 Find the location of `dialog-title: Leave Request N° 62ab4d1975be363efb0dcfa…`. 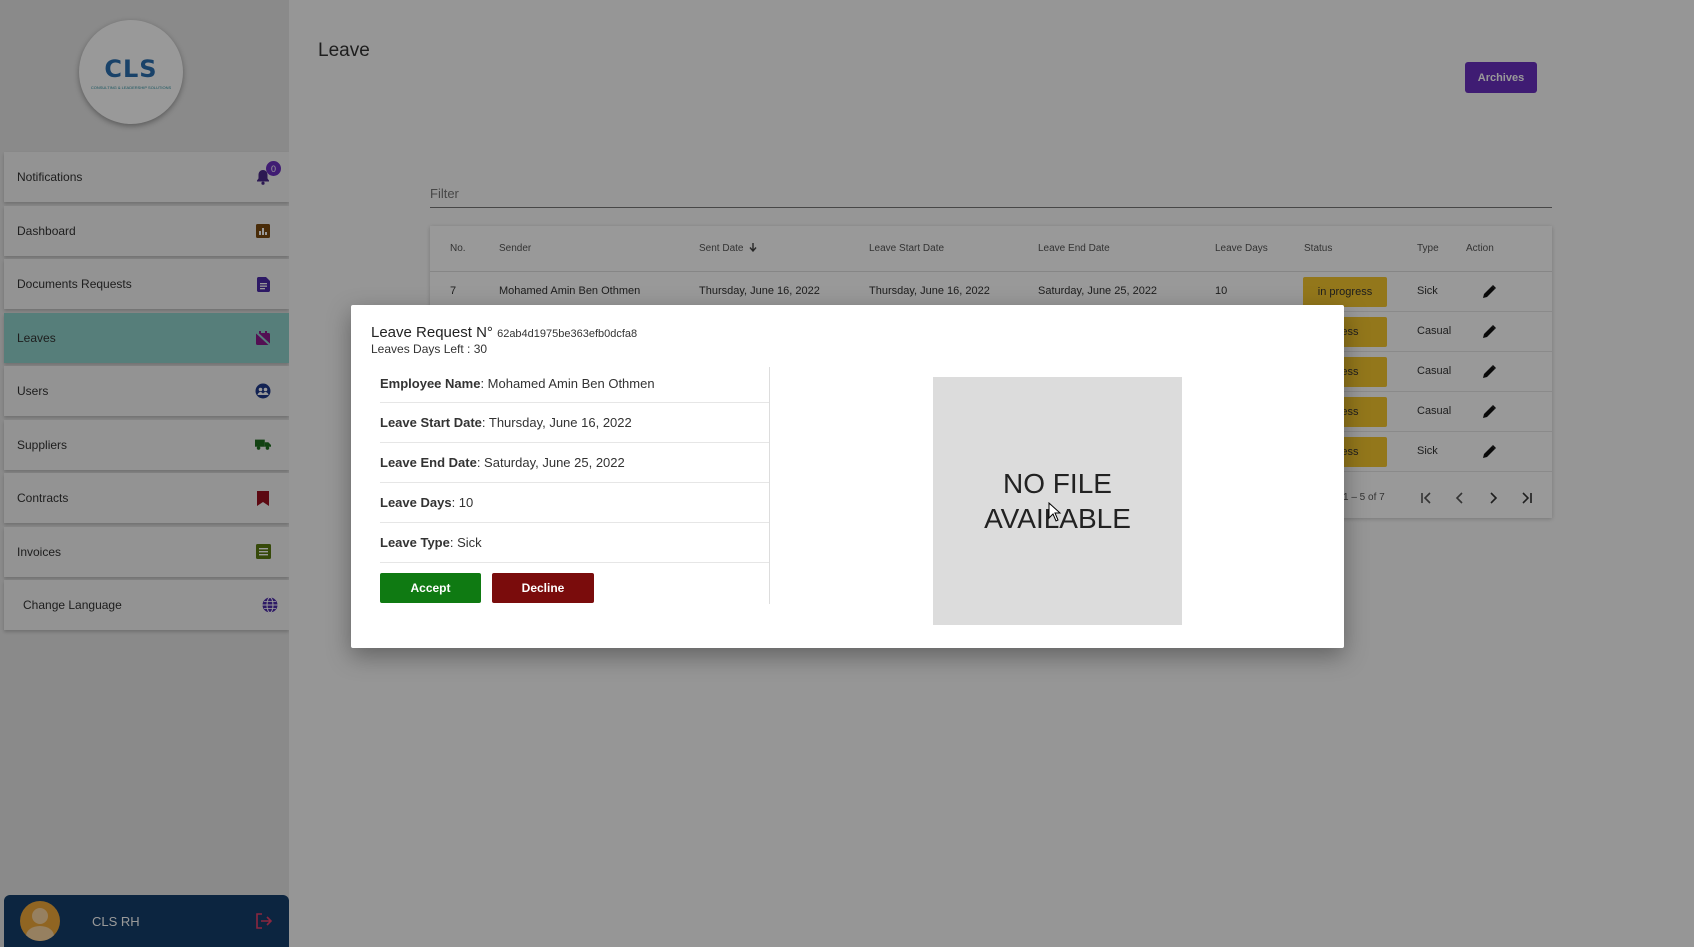

dialog-title: Leave Request N° 62ab4d1975be363efb0dcfa… is located at coordinates (504, 332).